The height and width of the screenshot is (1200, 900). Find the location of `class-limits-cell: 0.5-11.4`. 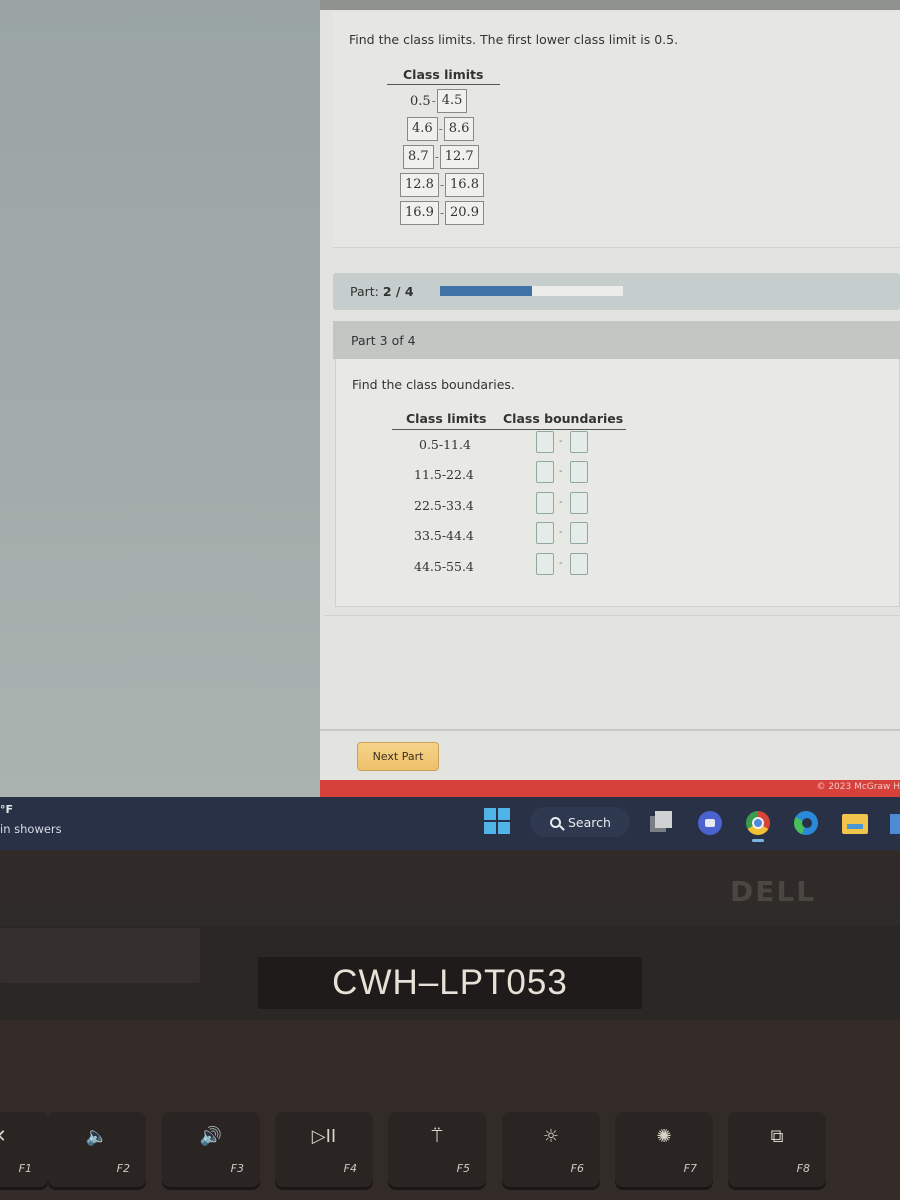

class-limits-cell: 0.5-11.4 is located at coordinates (445, 444).